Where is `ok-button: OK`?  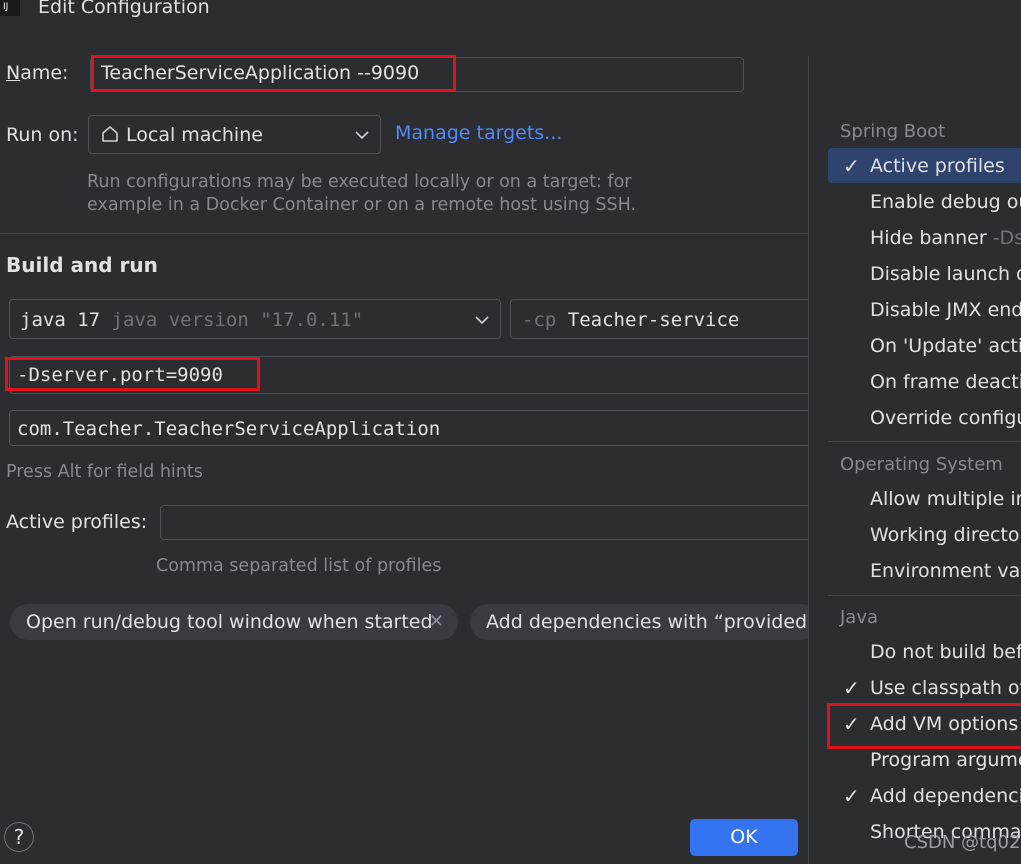 ok-button: OK is located at coordinates (744, 837).